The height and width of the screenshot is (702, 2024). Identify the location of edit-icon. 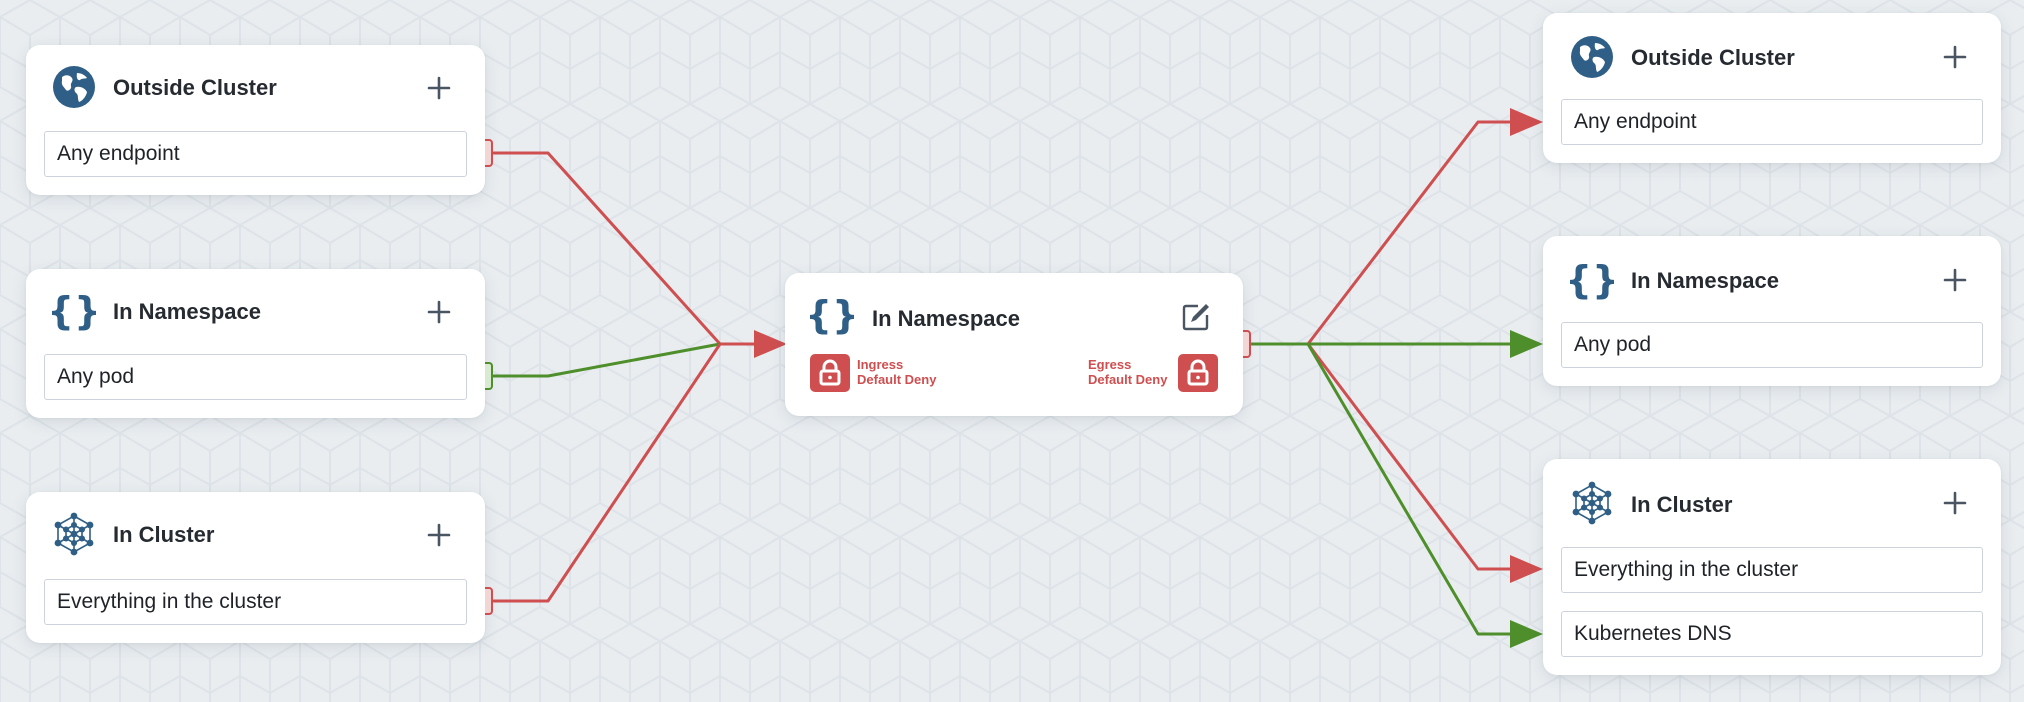
(1196, 317).